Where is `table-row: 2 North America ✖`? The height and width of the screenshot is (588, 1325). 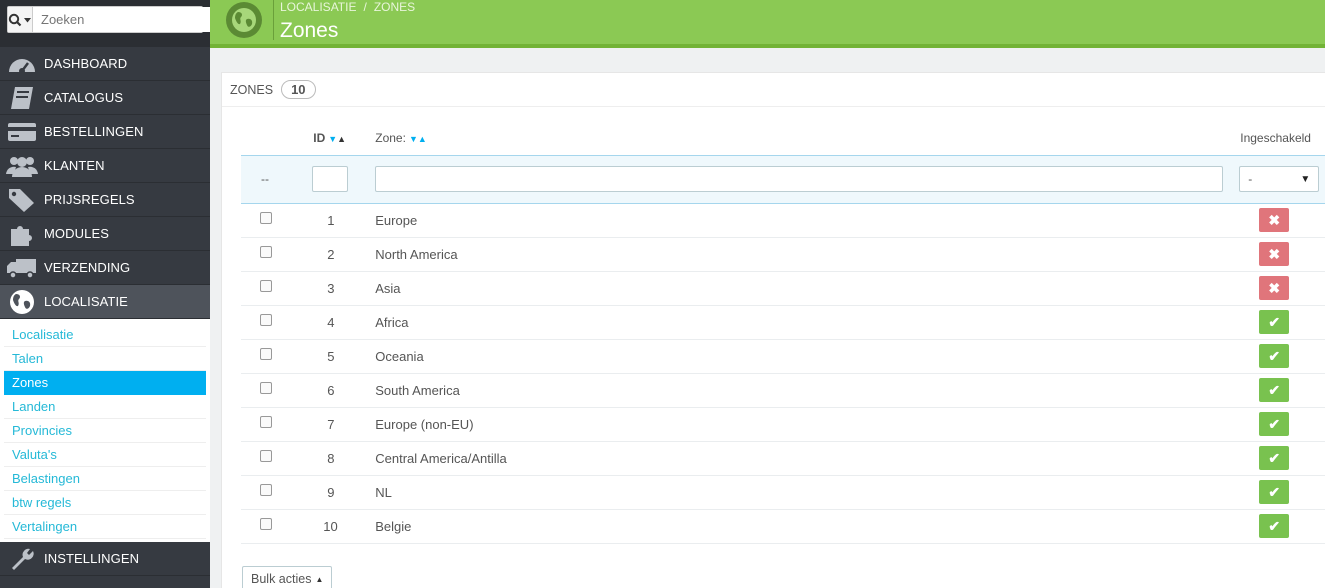 table-row: 2 North America ✖ is located at coordinates (783, 254).